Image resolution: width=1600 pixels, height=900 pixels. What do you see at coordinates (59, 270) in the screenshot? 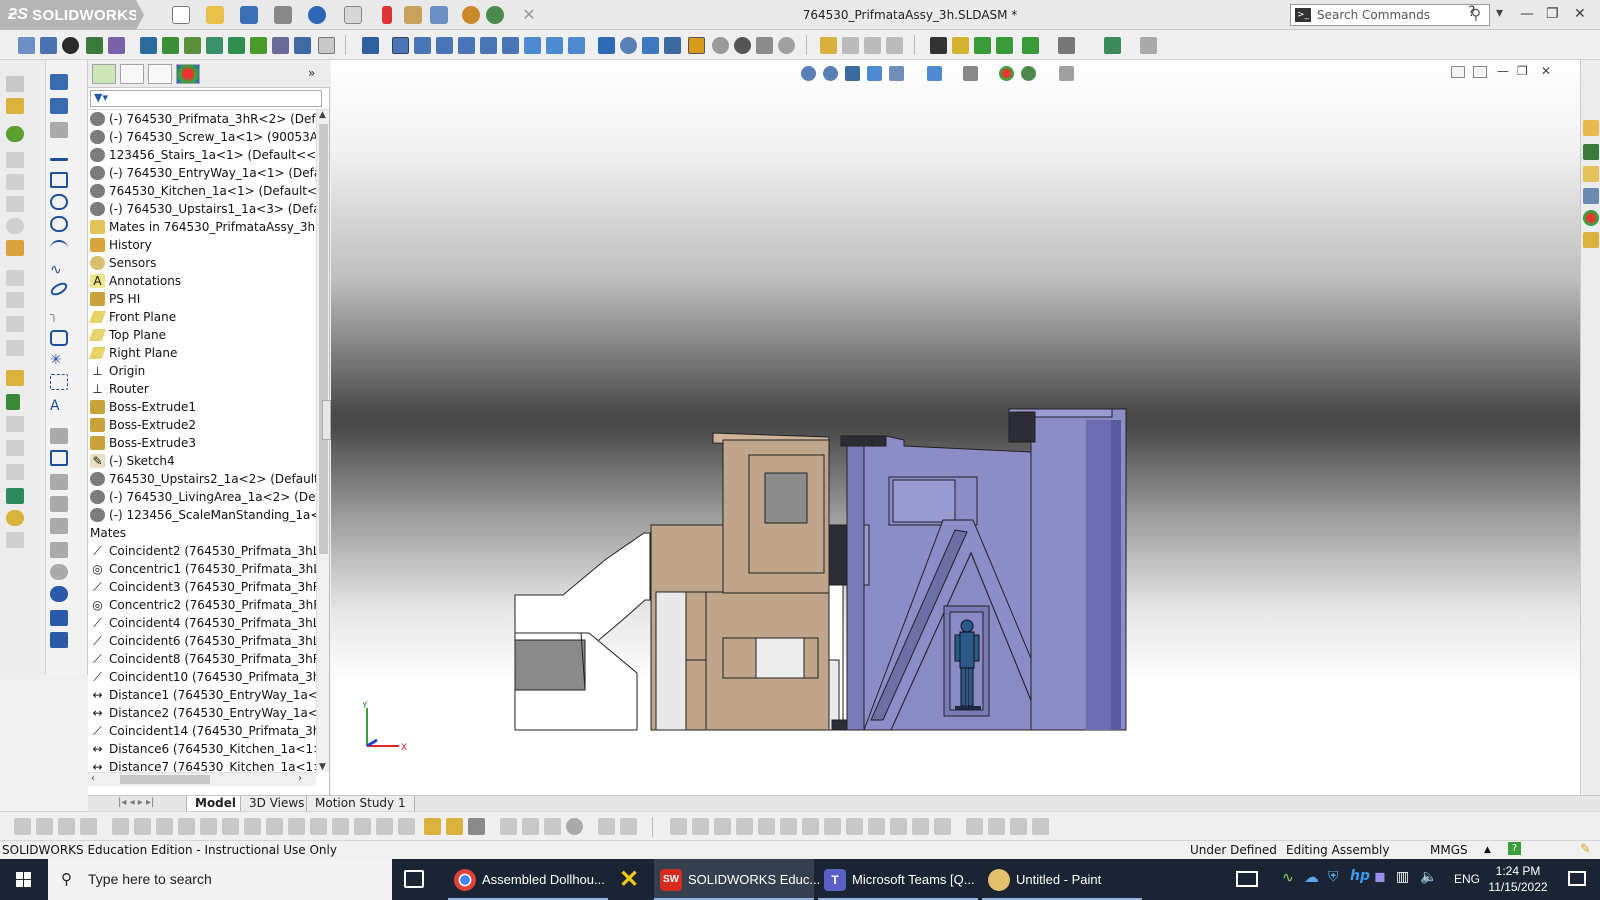
I see `spline-icon: ∿` at bounding box center [59, 270].